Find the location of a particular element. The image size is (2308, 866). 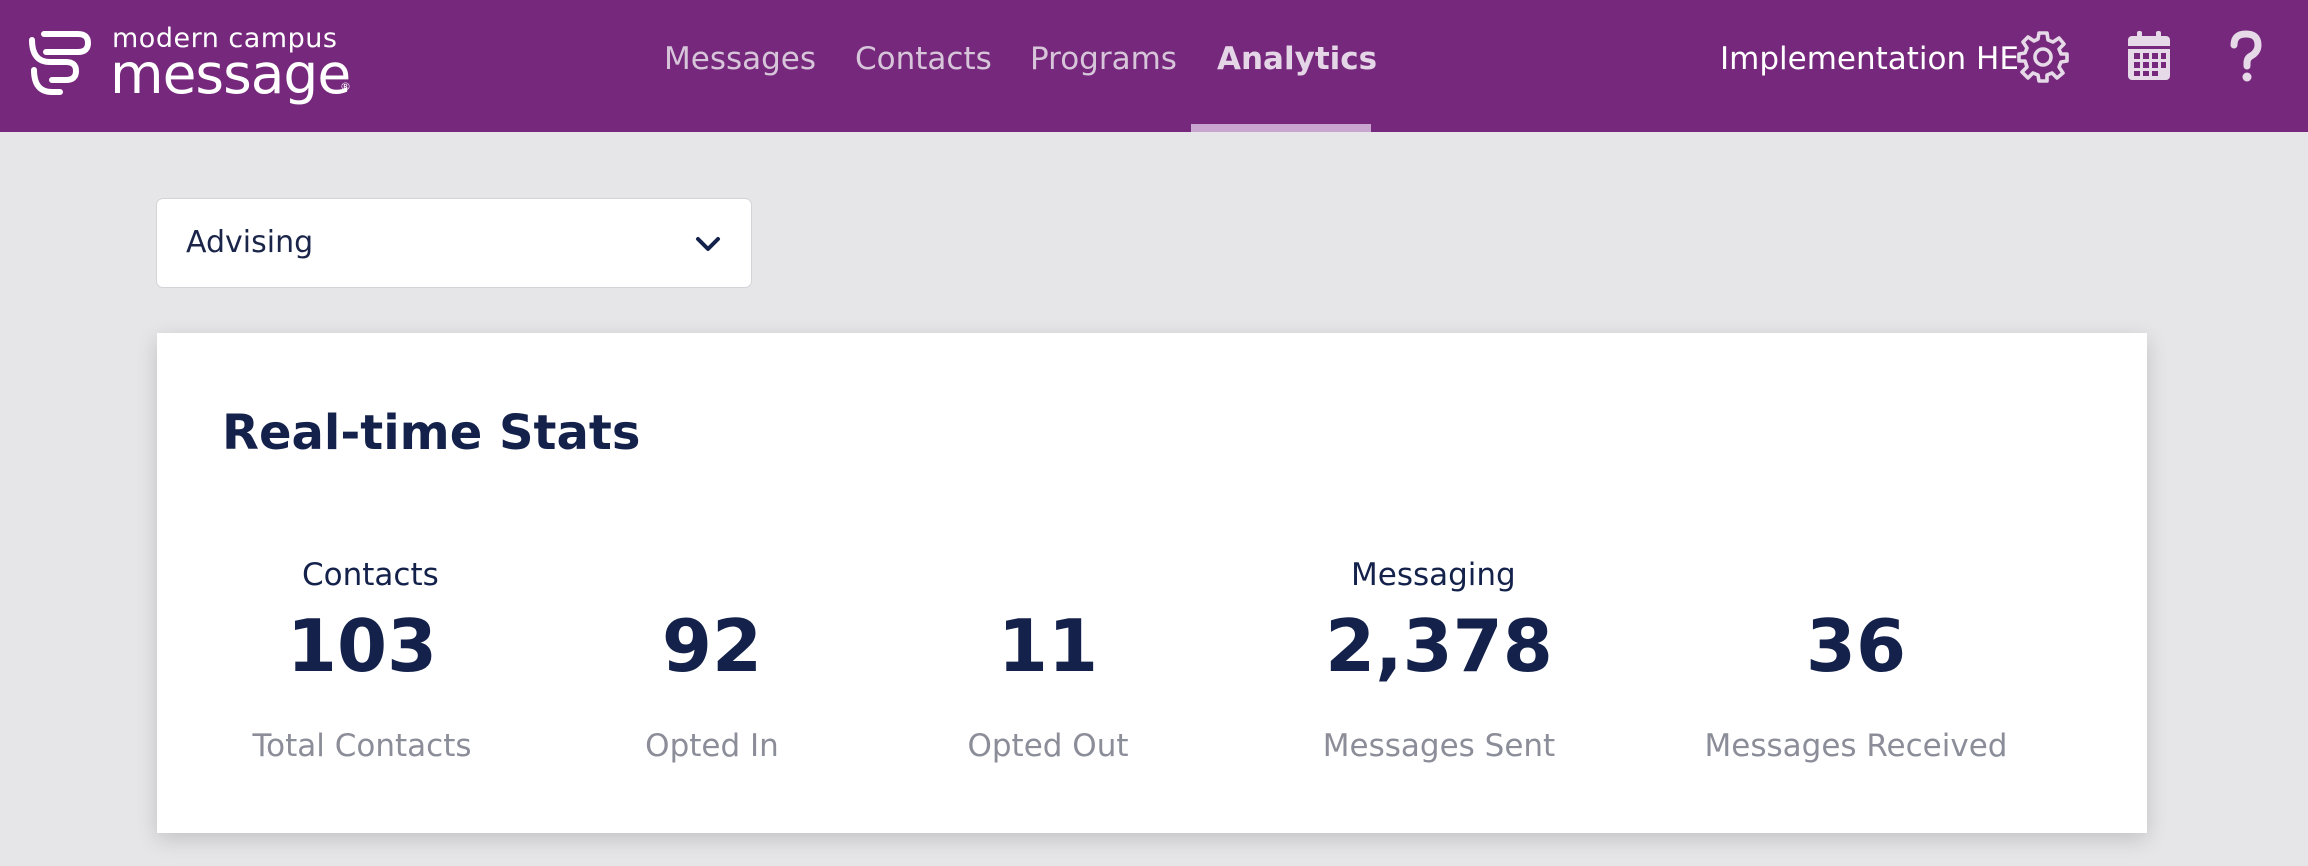

nav-active-indicator is located at coordinates (1281, 128).